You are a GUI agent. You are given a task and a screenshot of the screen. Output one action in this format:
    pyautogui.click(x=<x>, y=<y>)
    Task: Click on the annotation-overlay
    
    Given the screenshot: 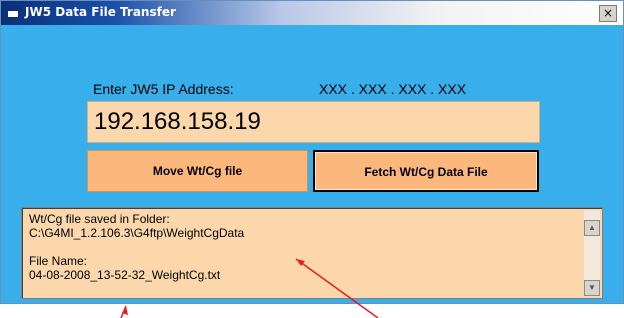 What is the action you would take?
    pyautogui.click(x=249, y=288)
    